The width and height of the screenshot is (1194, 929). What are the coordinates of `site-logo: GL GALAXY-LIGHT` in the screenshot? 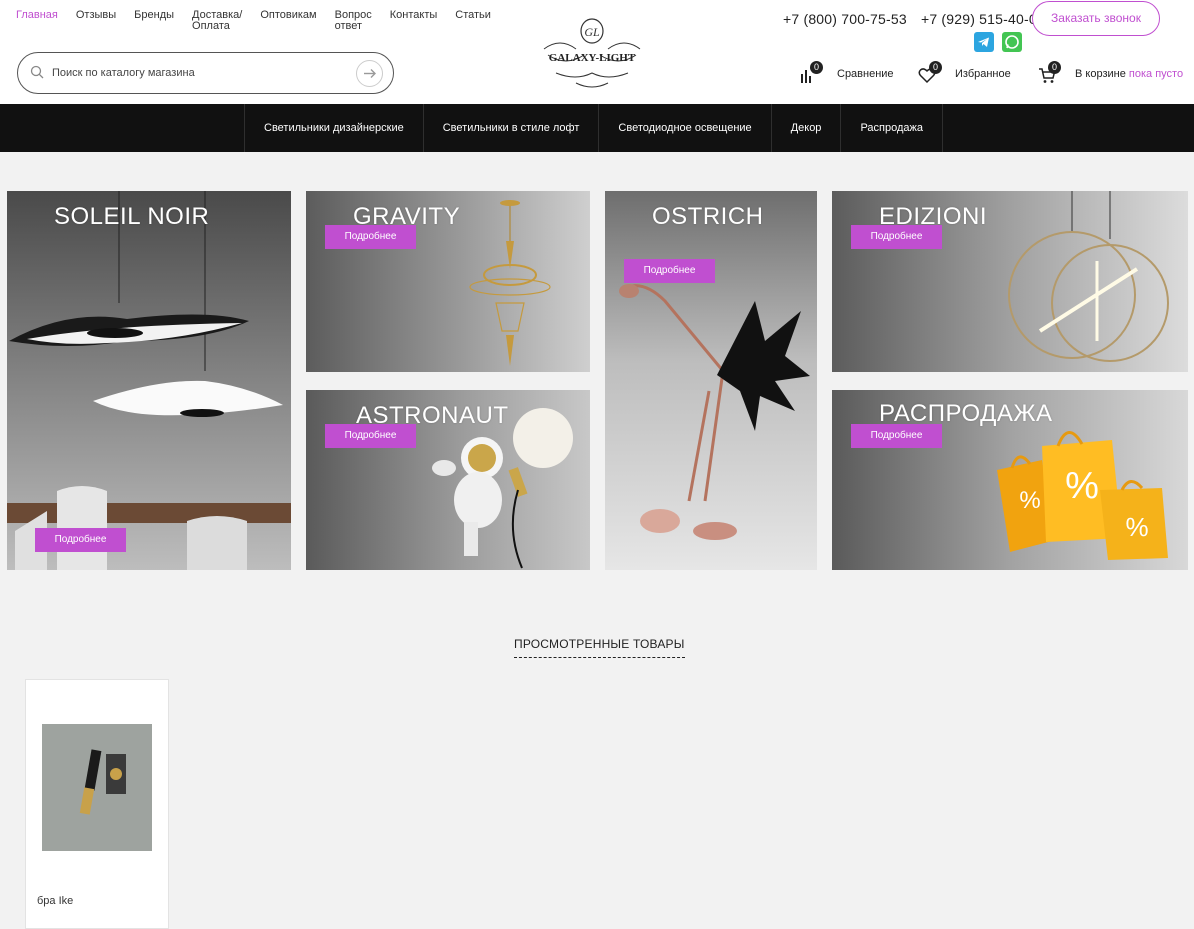 It's located at (592, 54).